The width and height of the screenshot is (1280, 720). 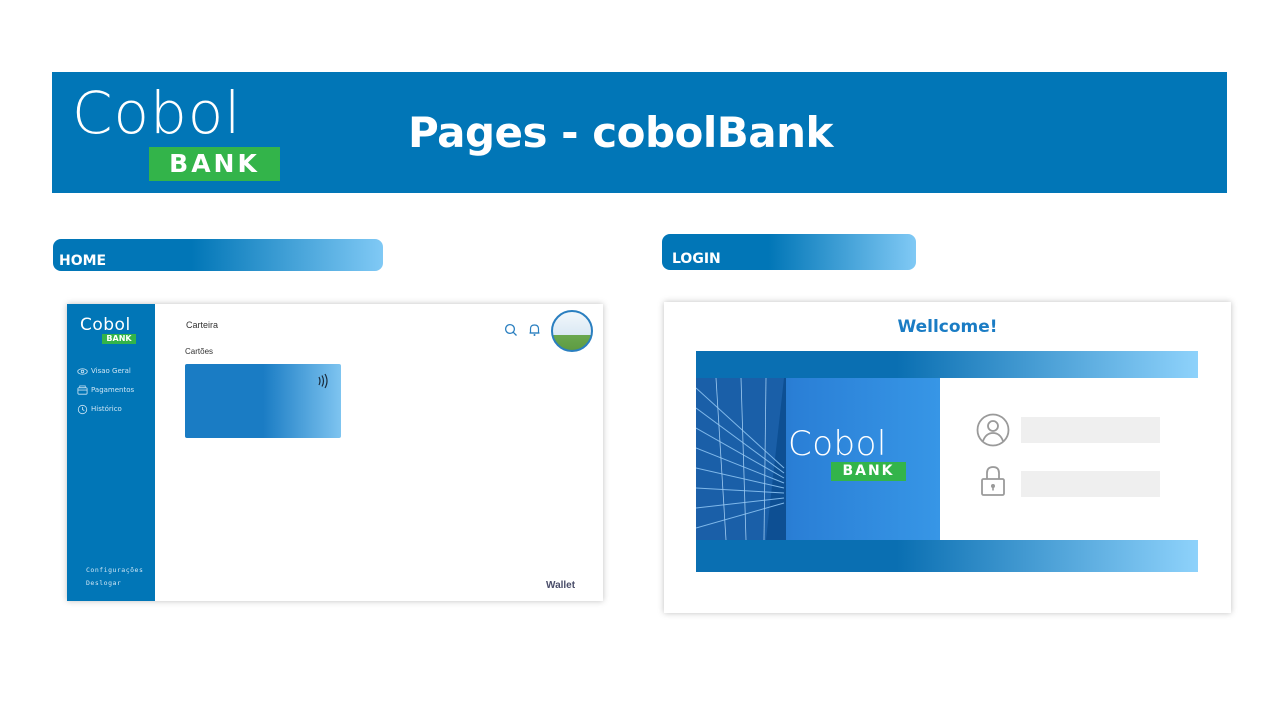 What do you see at coordinates (1090, 430) in the screenshot?
I see `username-field` at bounding box center [1090, 430].